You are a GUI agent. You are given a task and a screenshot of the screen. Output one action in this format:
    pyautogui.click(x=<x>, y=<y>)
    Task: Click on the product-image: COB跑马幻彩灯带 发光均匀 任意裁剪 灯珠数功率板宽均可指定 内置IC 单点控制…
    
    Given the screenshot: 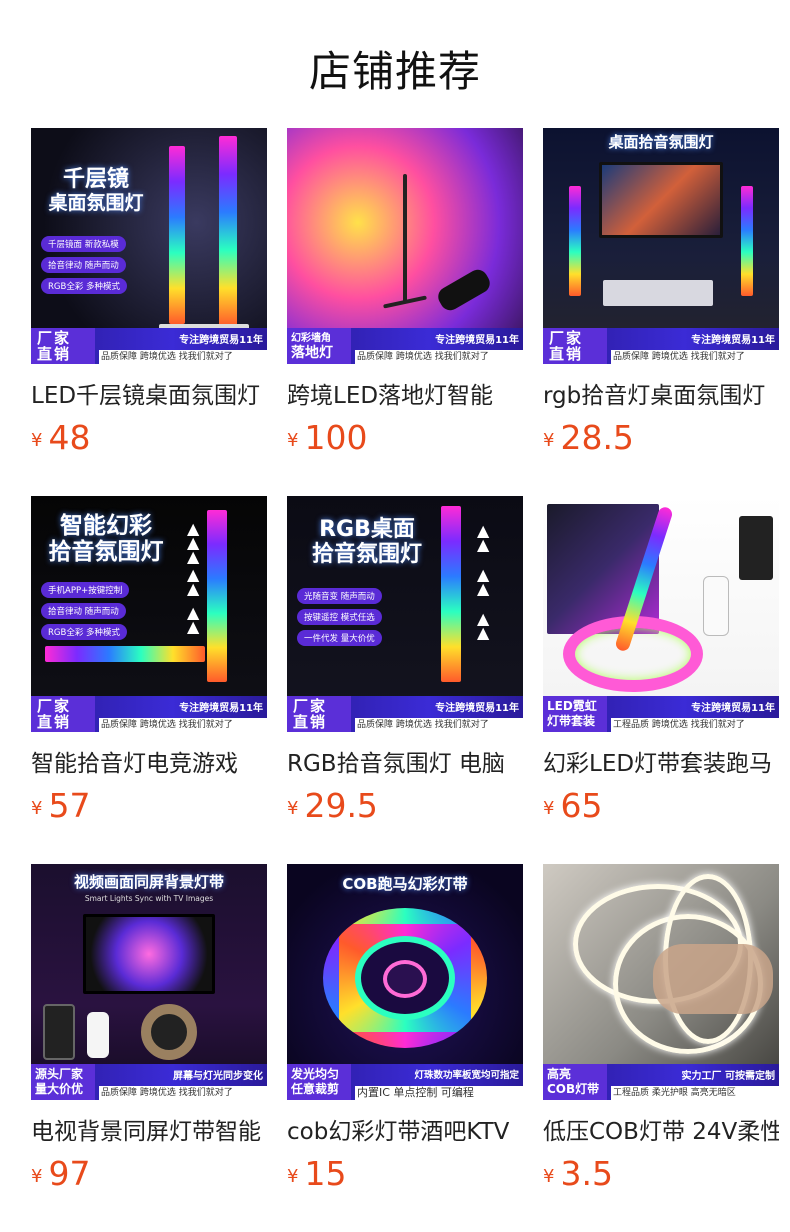 What is the action you would take?
    pyautogui.click(x=405, y=982)
    